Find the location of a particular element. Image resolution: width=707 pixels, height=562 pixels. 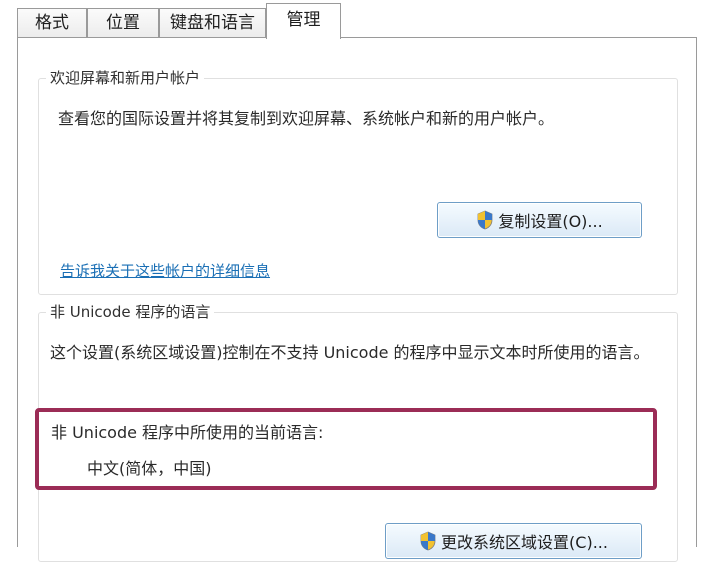

tab-formats: 格式 is located at coordinates (52, 22).